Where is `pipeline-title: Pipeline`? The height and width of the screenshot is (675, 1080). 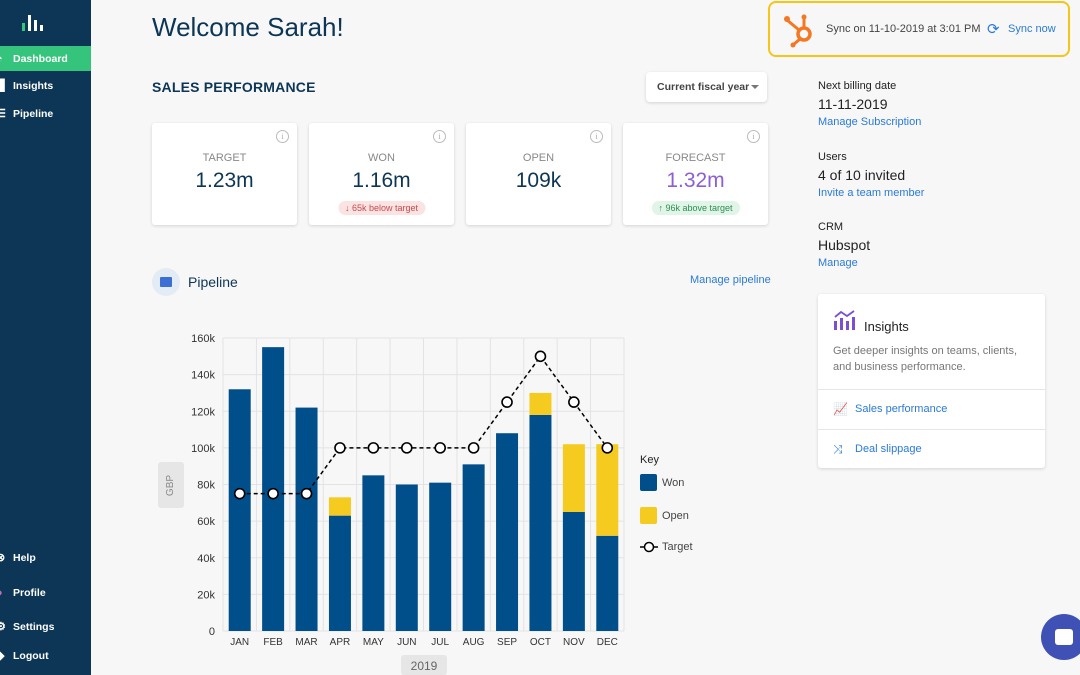 pipeline-title: Pipeline is located at coordinates (213, 282).